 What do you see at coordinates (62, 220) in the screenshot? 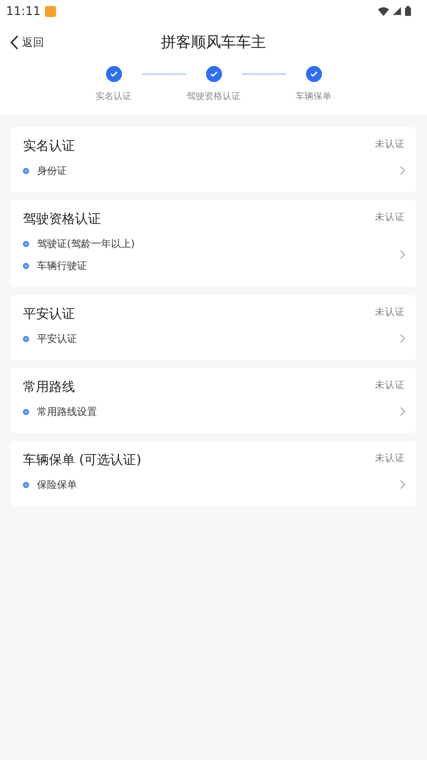
I see `card-title: 驾驶资格认证` at bounding box center [62, 220].